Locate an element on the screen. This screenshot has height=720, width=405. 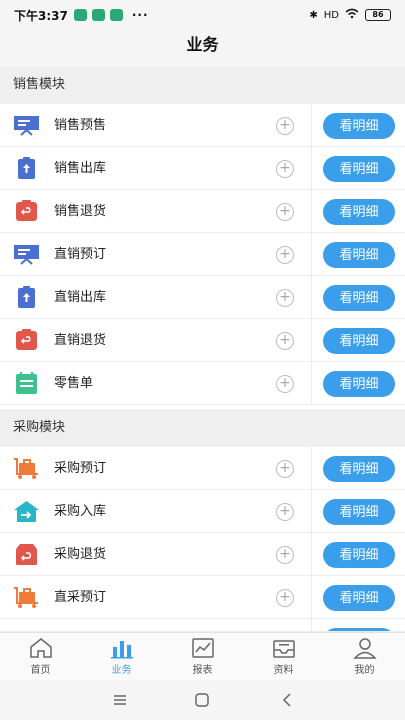
box-return-icon is located at coordinates (26, 554).